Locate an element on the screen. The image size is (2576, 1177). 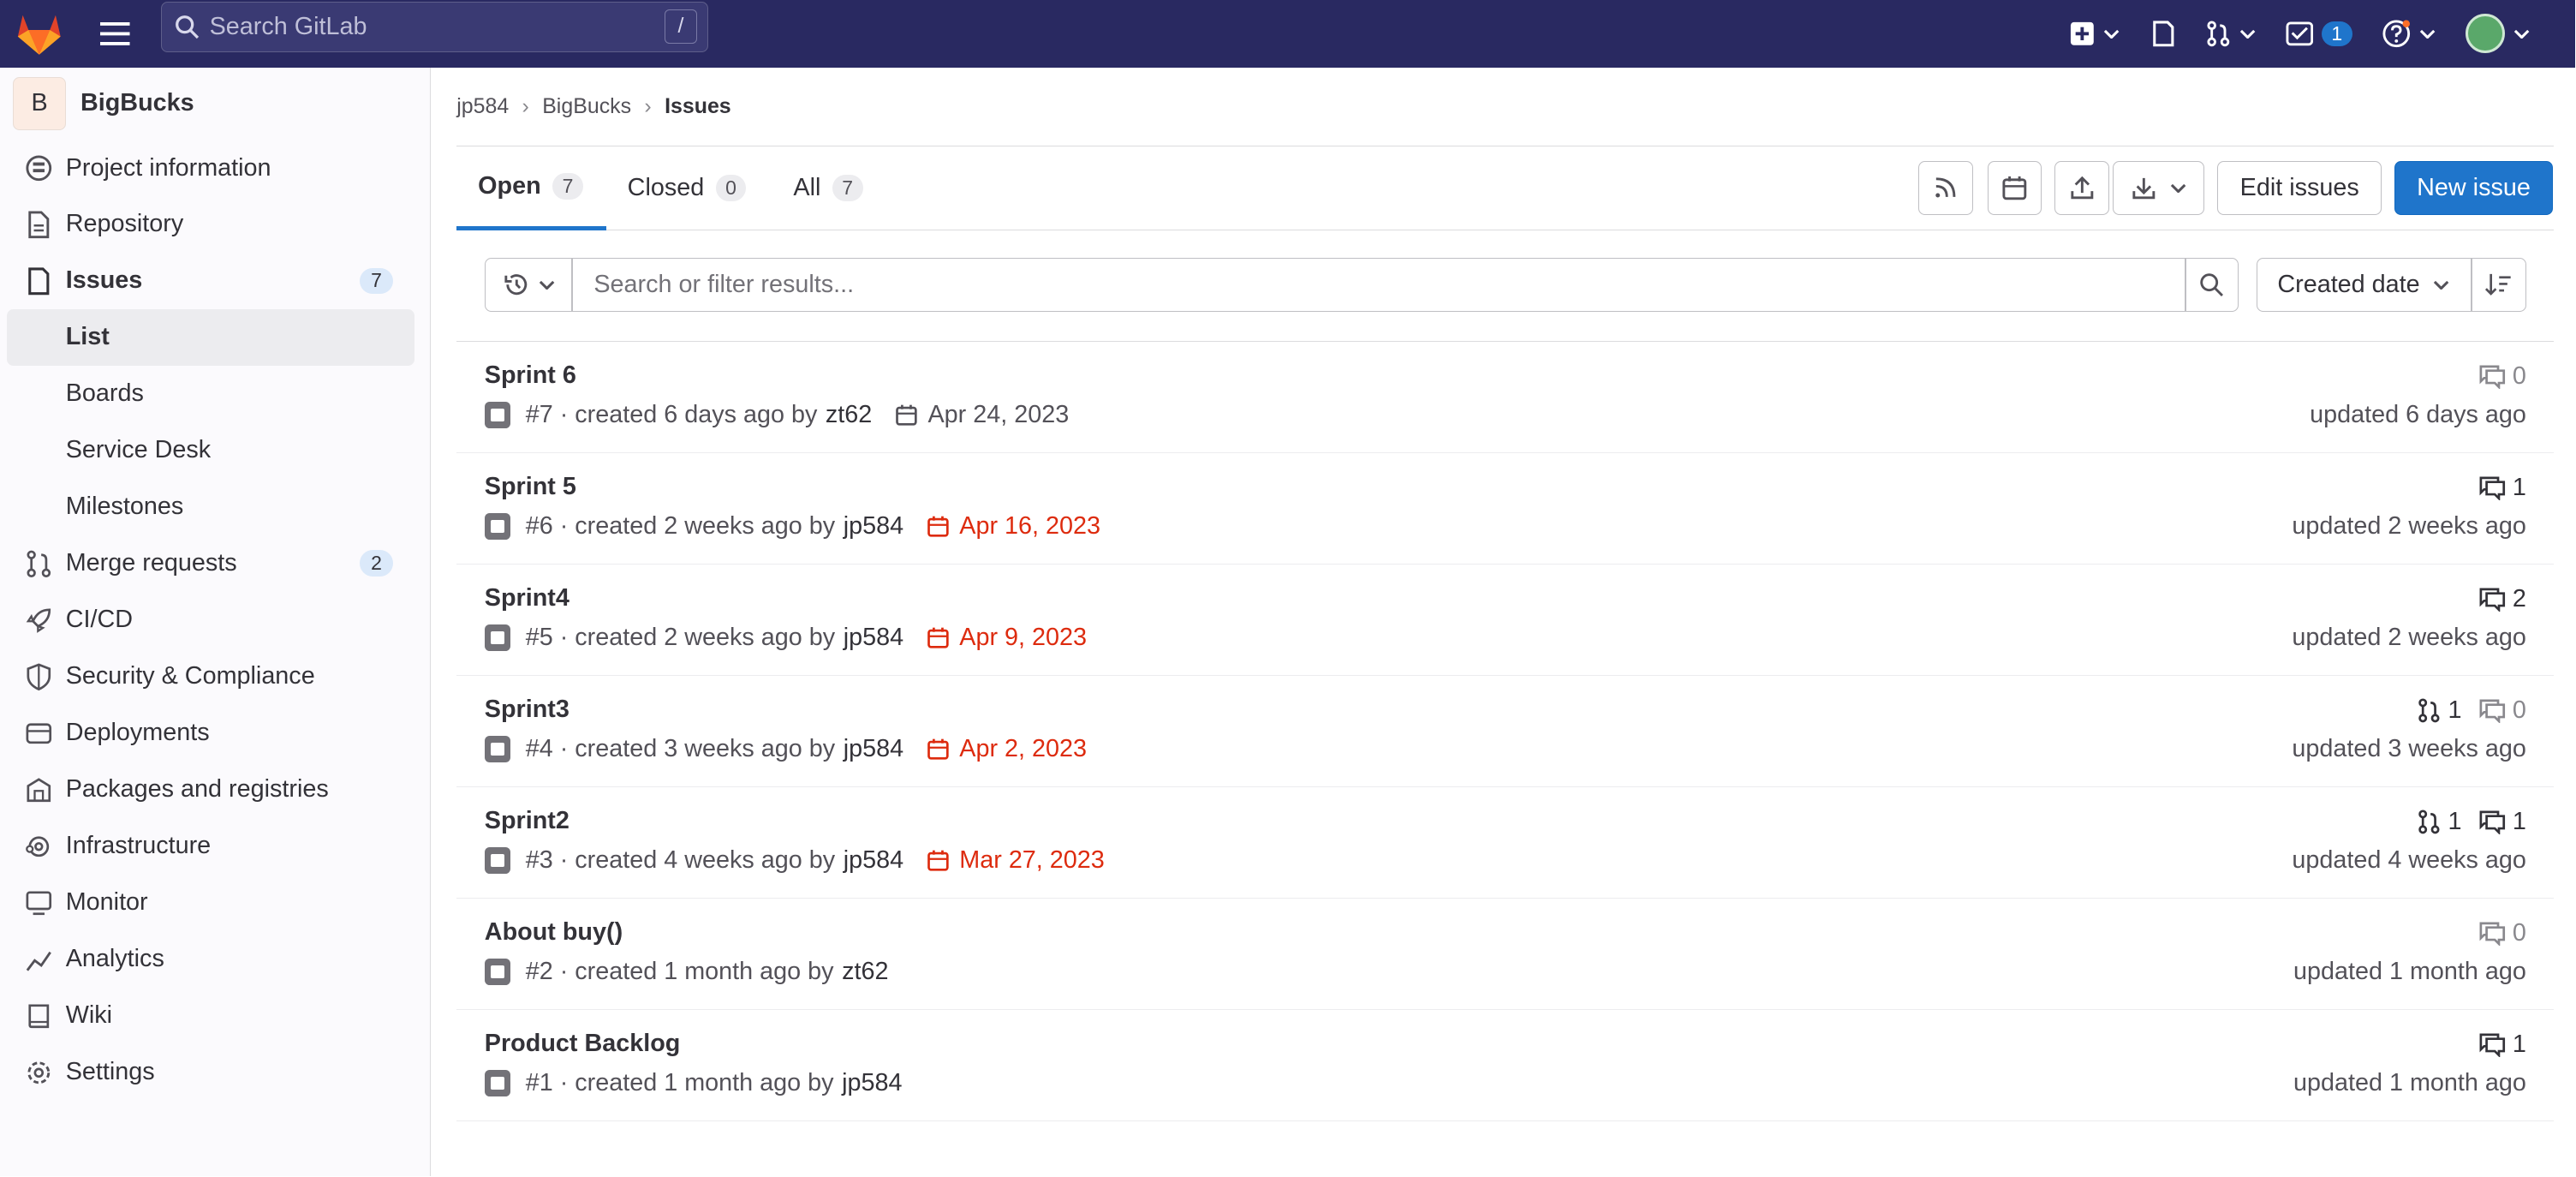
issue-title: Sprint2 is located at coordinates (527, 821).